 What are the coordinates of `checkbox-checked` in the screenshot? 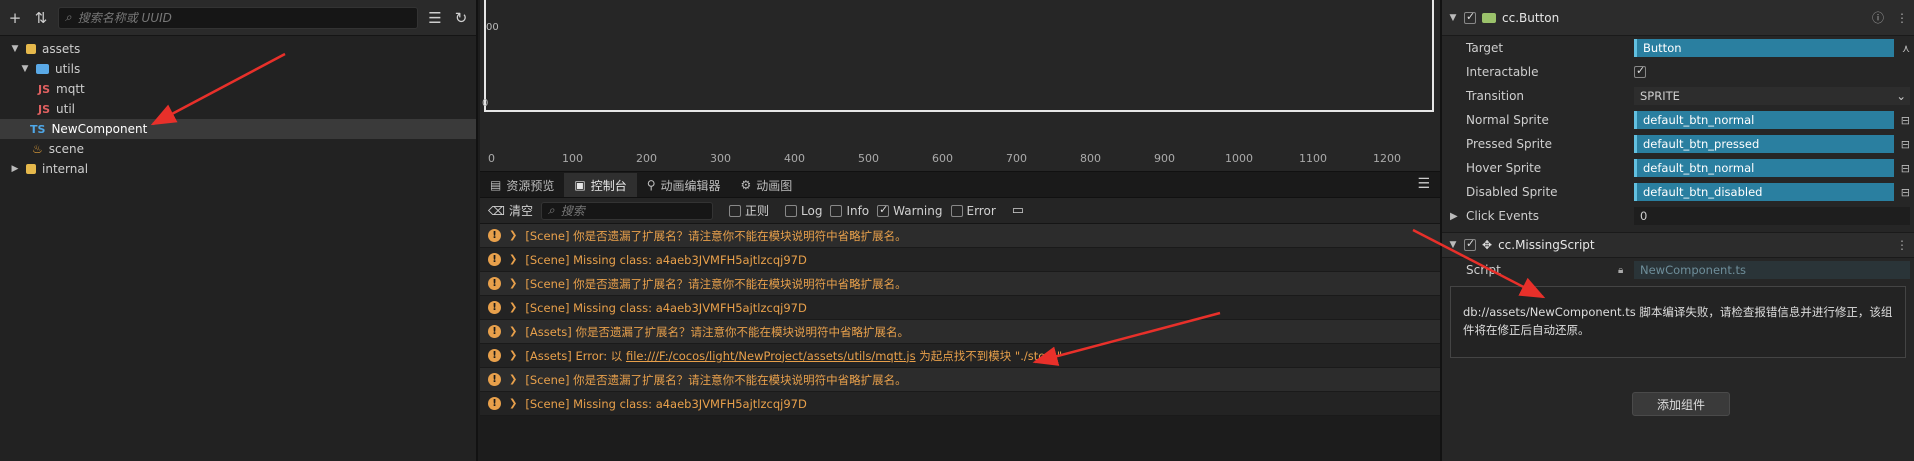 It's located at (883, 210).